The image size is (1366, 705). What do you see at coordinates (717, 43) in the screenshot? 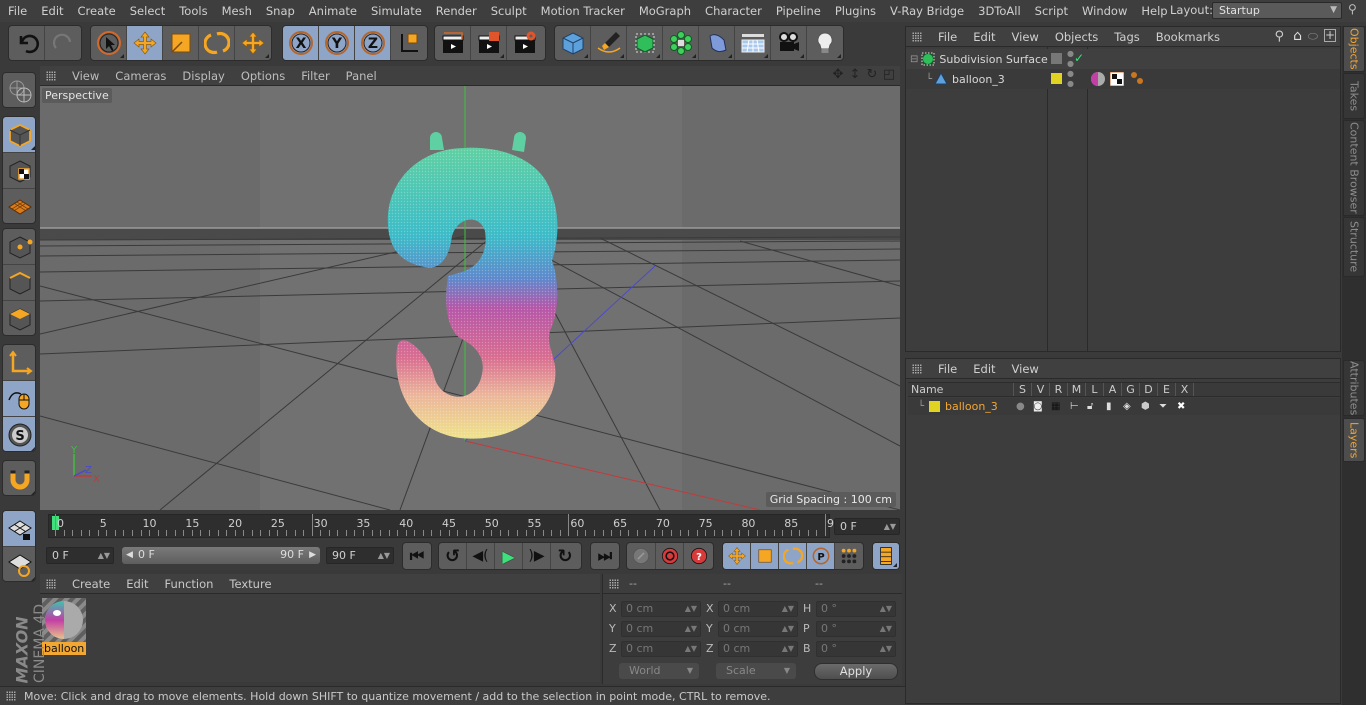
I see `deformer-button` at bounding box center [717, 43].